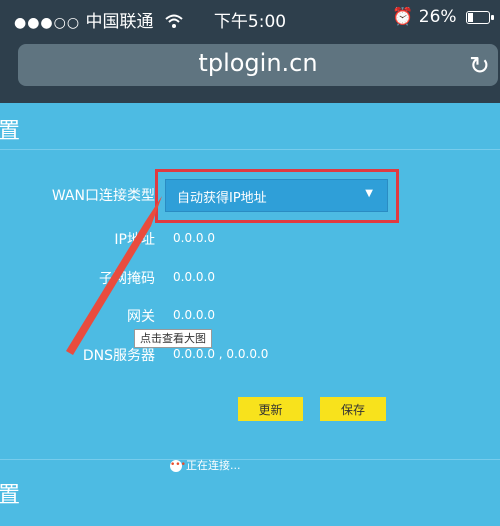 The width and height of the screenshot is (500, 526). Describe the element at coordinates (403, 17) in the screenshot. I see `alarm-icon: ⏰` at that location.